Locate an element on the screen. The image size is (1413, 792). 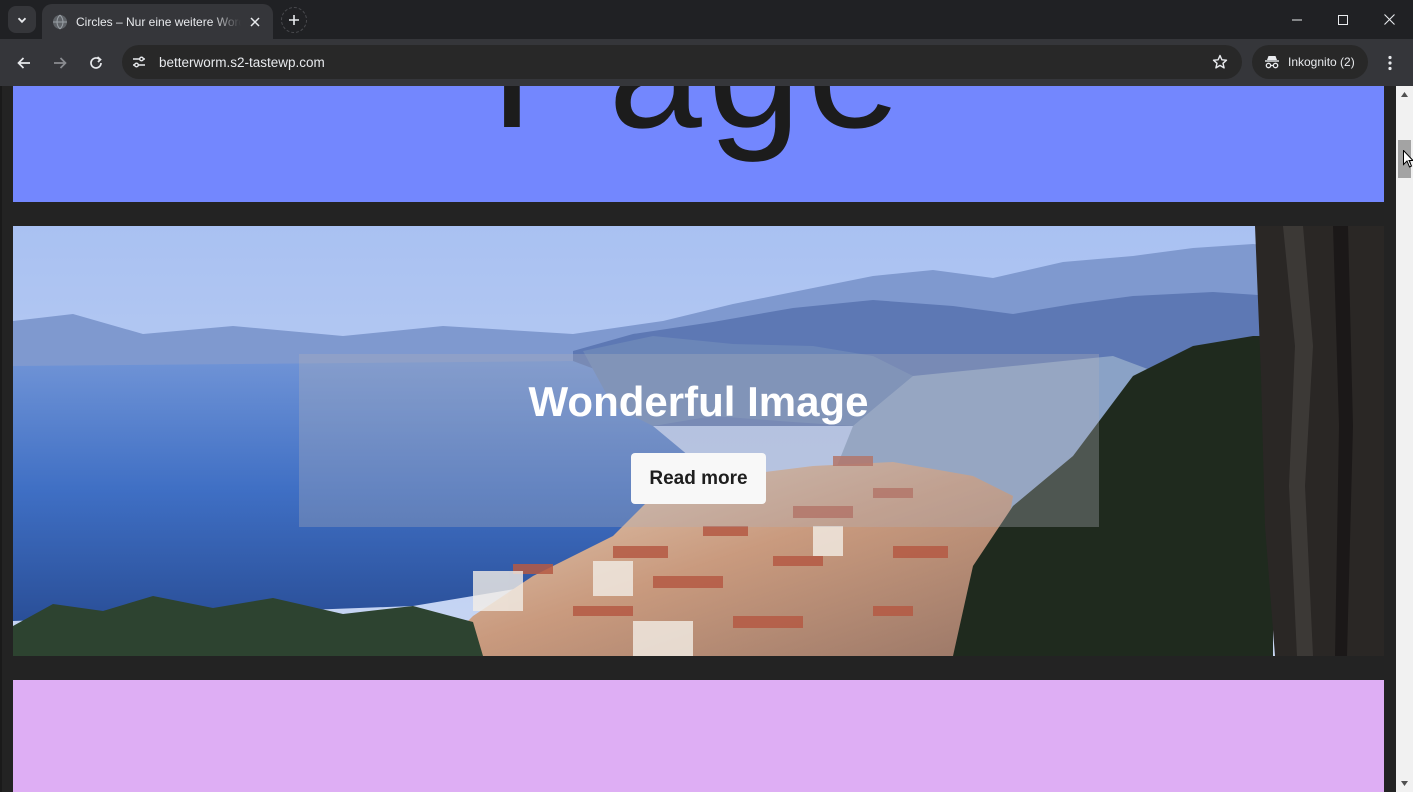
maximize-icon is located at coordinates (1343, 19).